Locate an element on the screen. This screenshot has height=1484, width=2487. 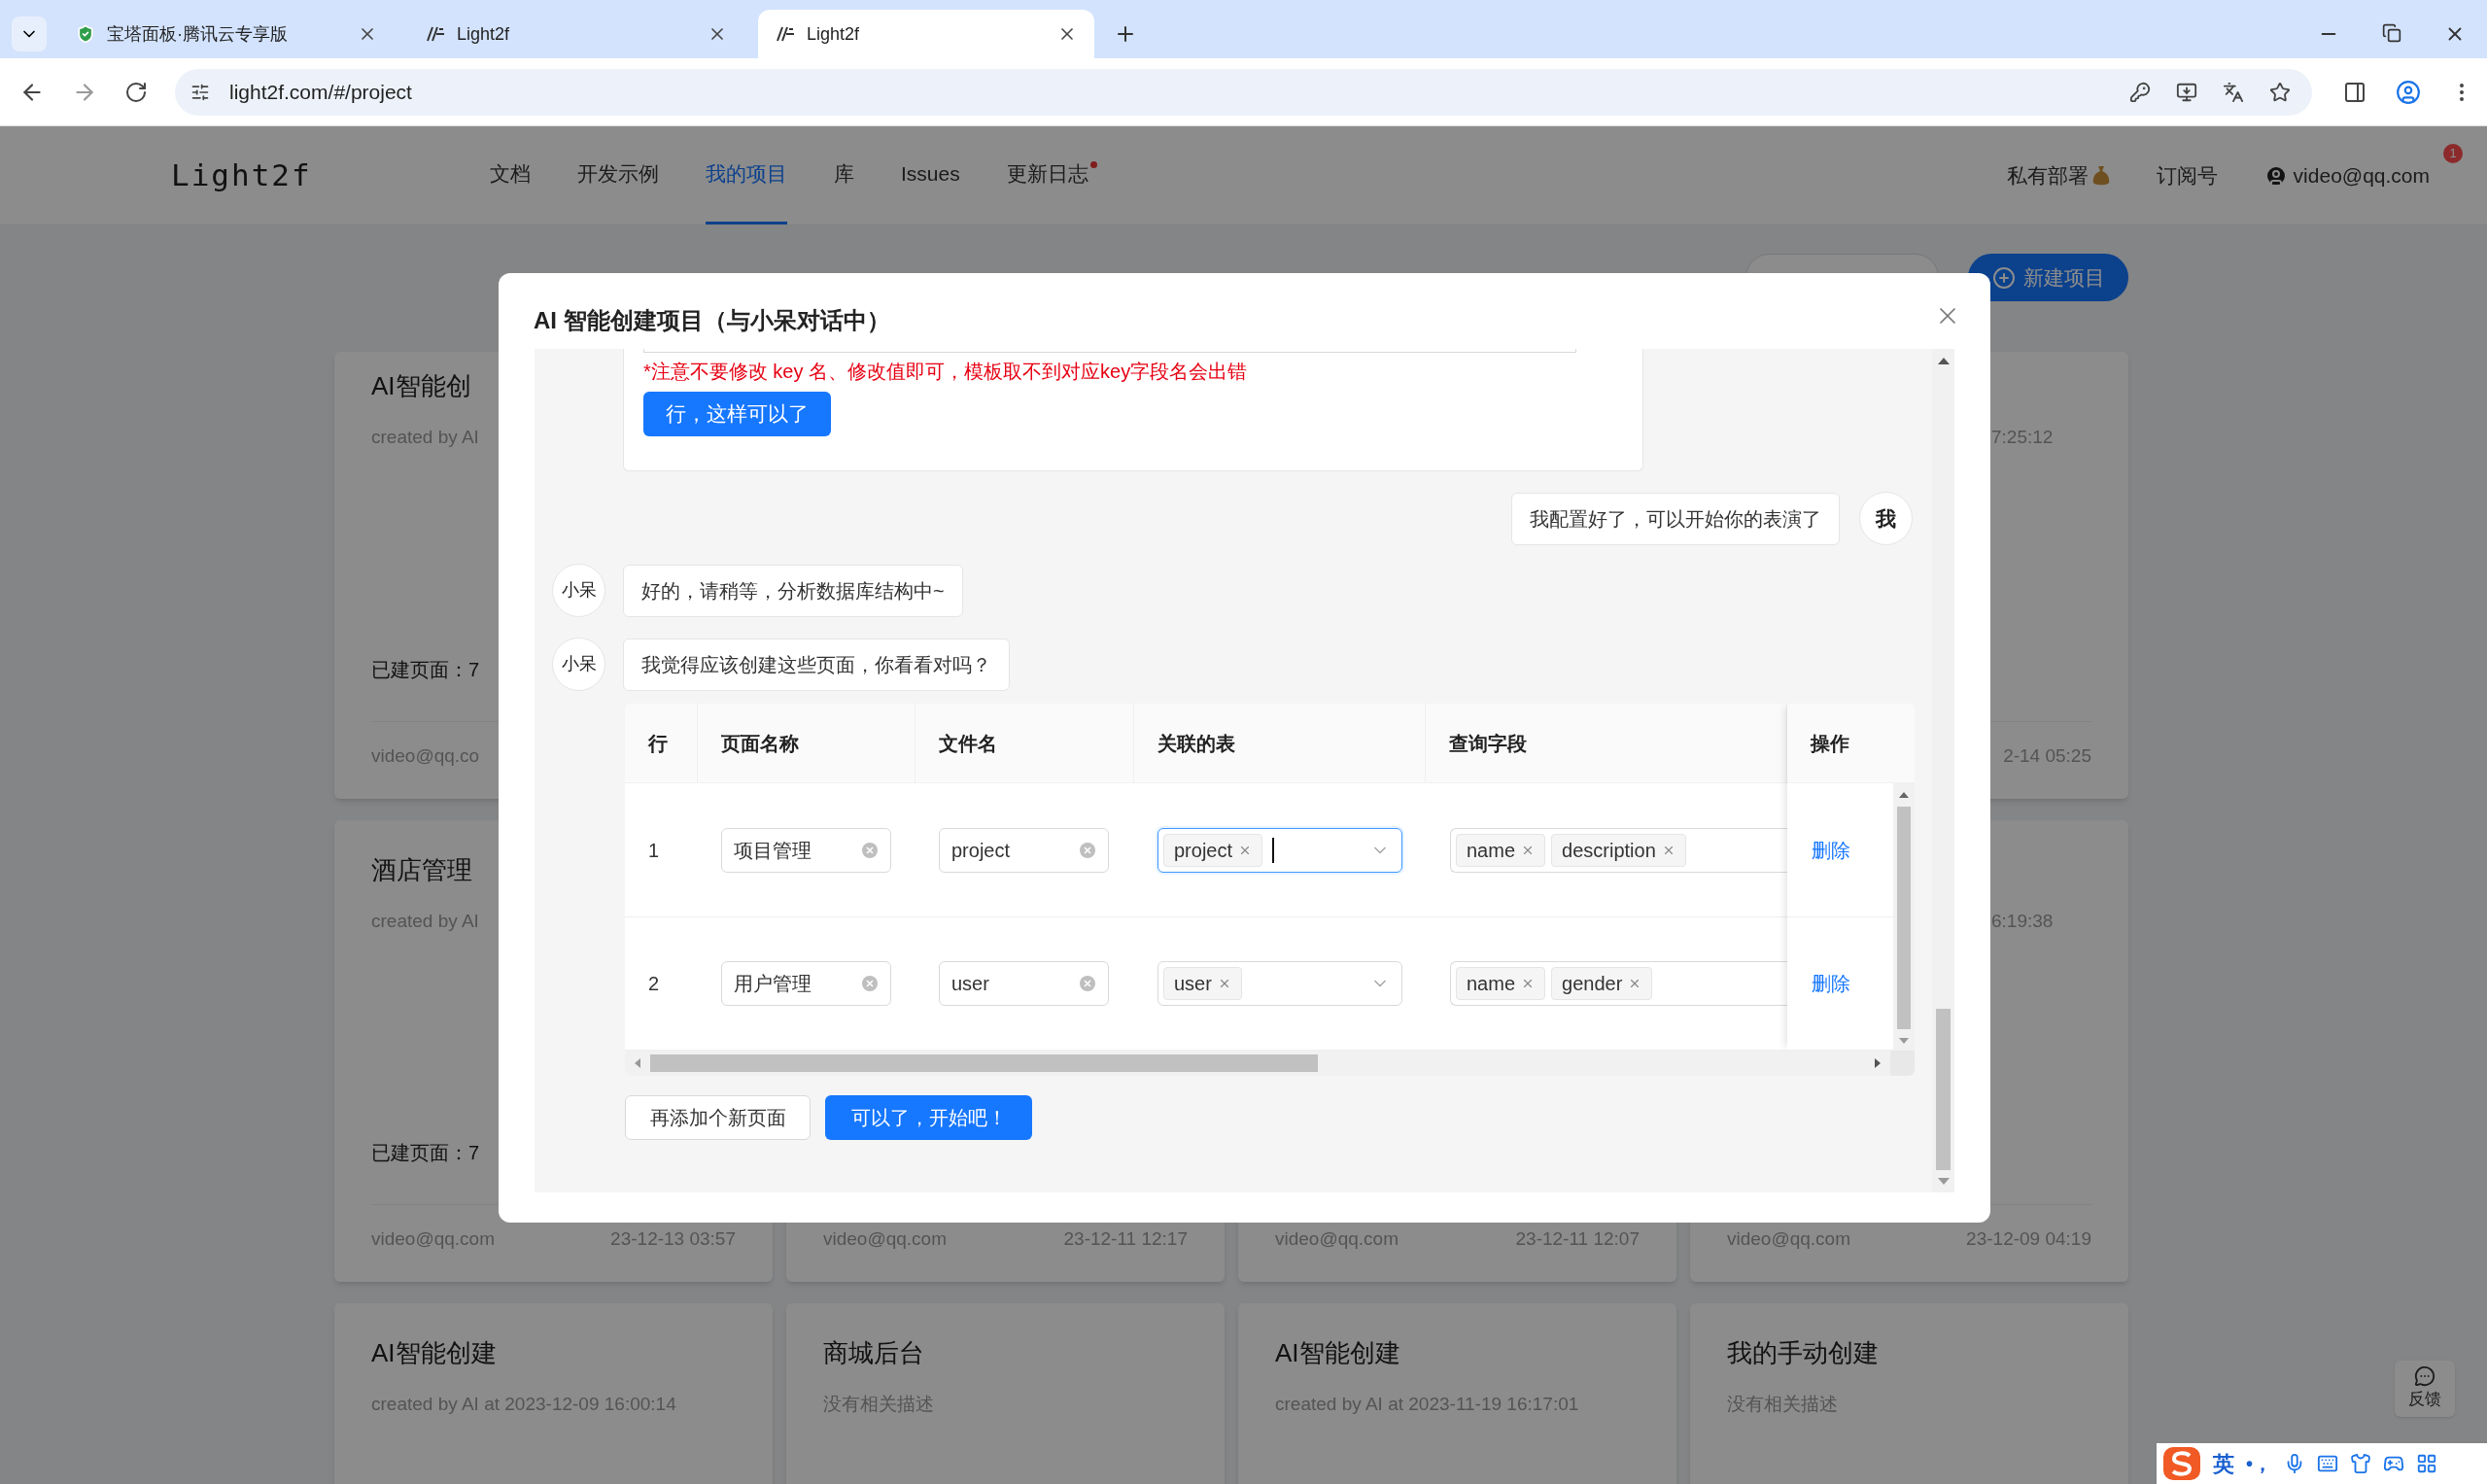
card-subtitle: 6:19:38 is located at coordinates (2023, 921).